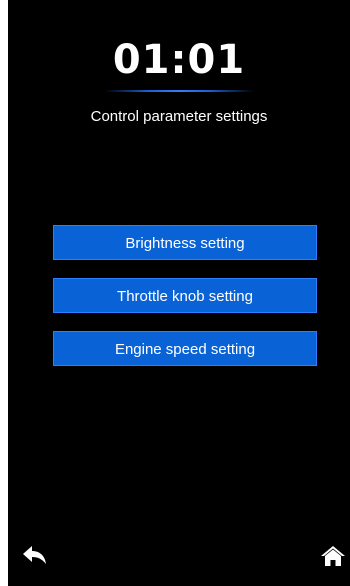 The height and width of the screenshot is (586, 350). Describe the element at coordinates (179, 91) in the screenshot. I see `clock-underline` at that location.